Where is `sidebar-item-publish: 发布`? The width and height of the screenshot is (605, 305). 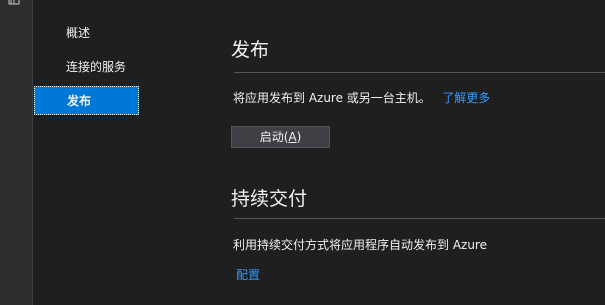
sidebar-item-publish: 发布 is located at coordinates (86, 100).